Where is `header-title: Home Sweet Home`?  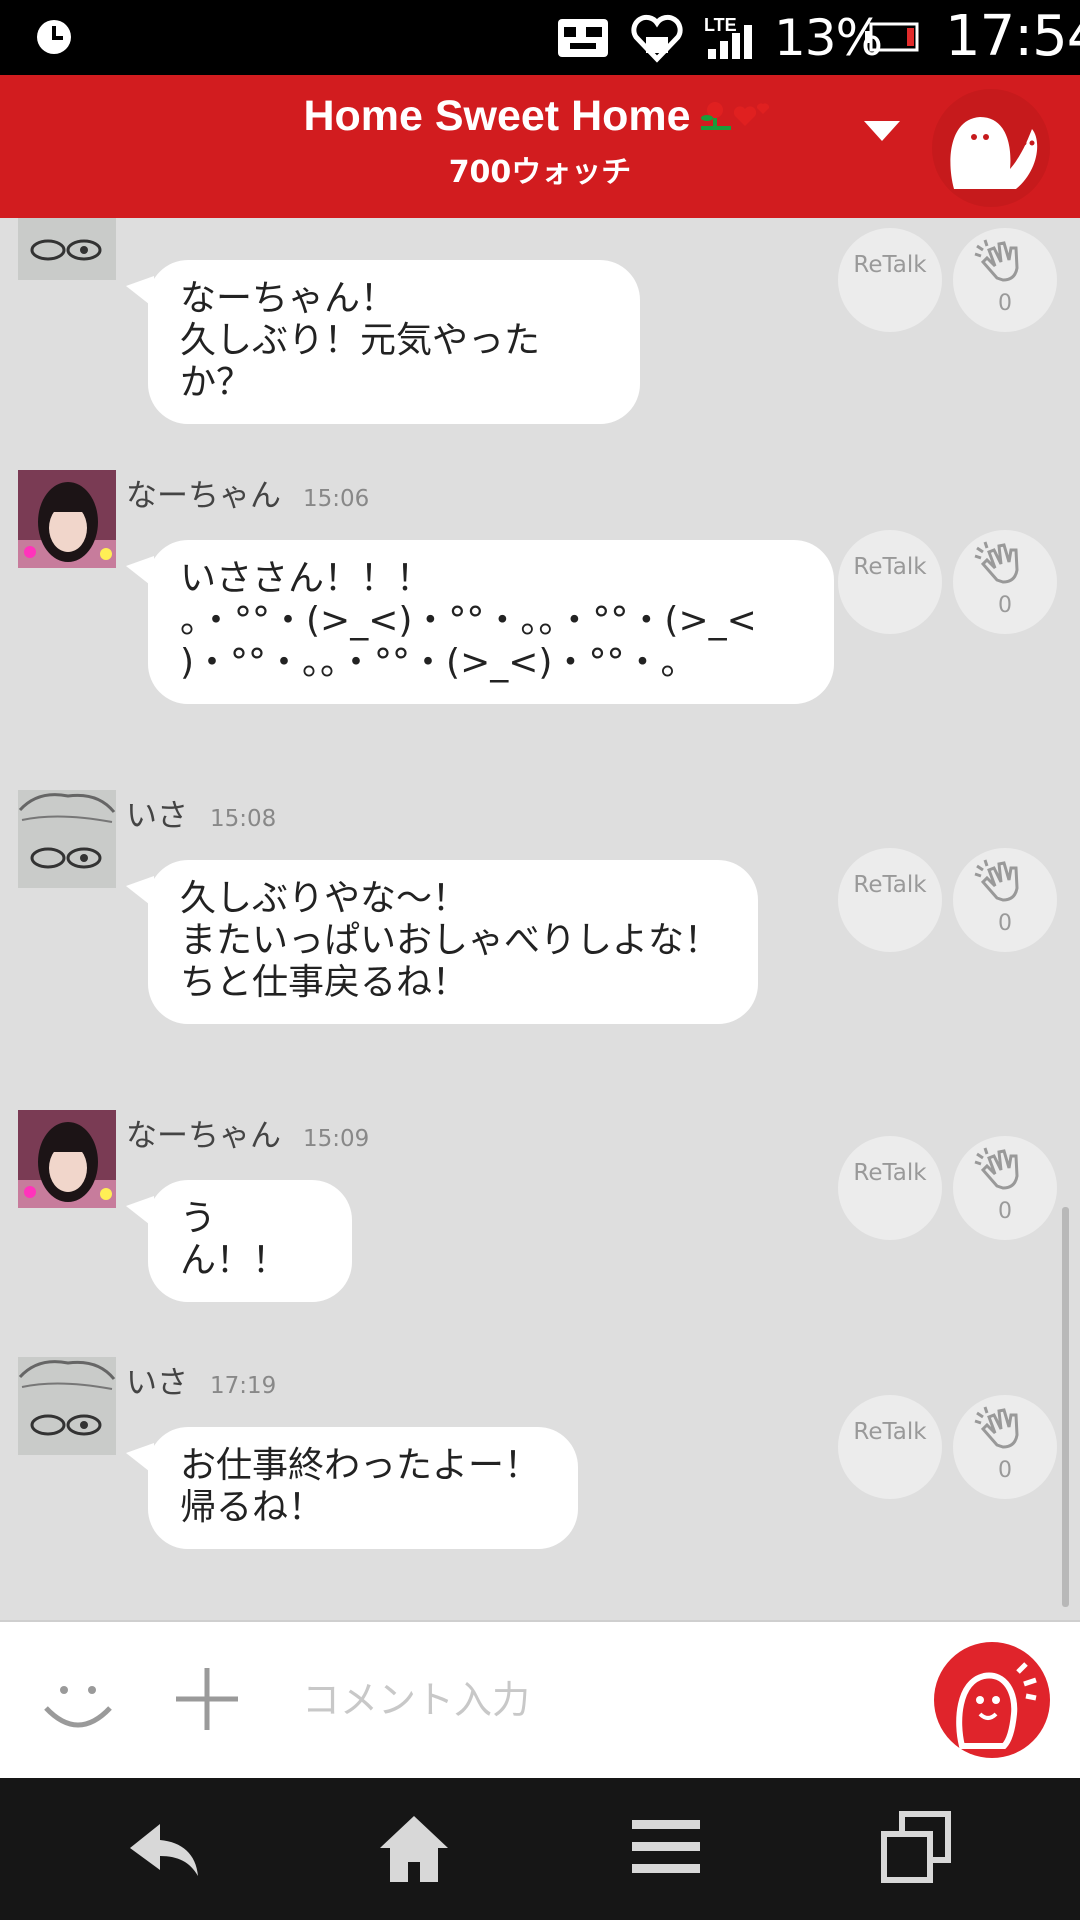 header-title: Home Sweet Home is located at coordinates (539, 116).